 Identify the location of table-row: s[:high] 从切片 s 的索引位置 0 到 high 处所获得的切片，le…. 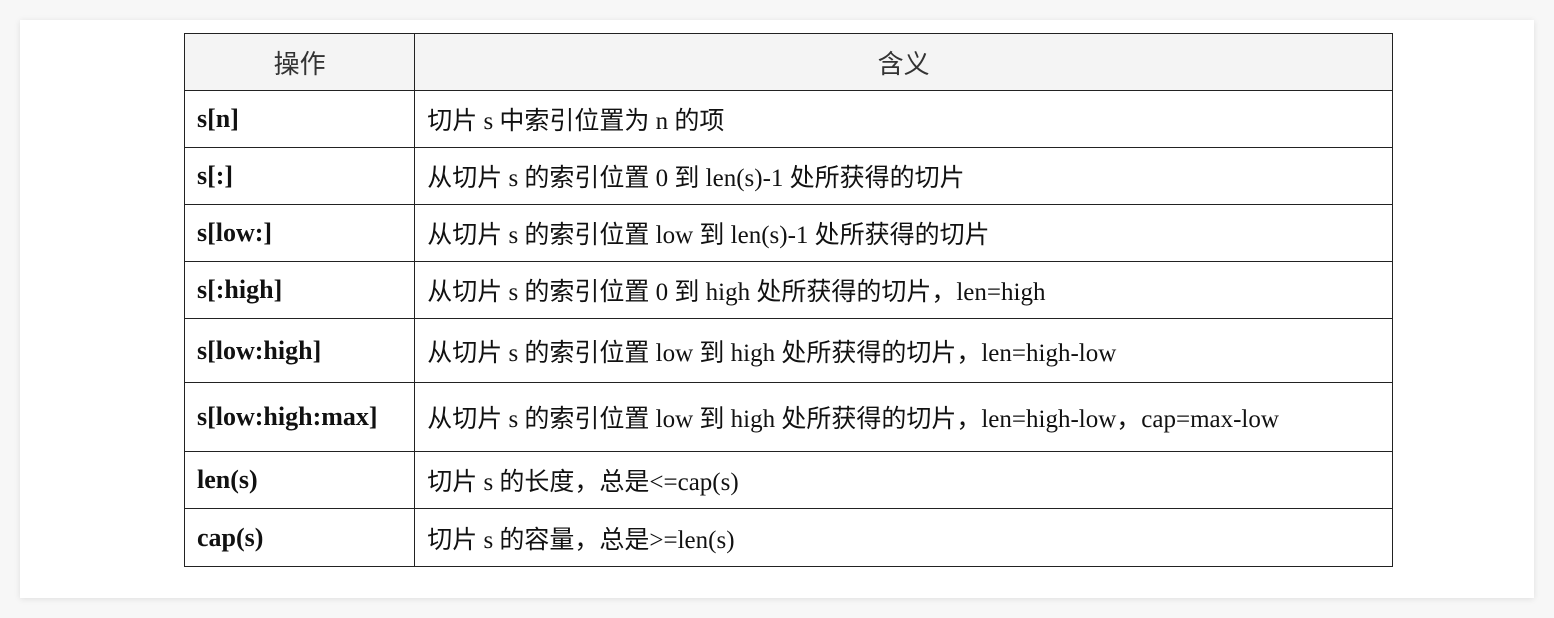
(788, 290).